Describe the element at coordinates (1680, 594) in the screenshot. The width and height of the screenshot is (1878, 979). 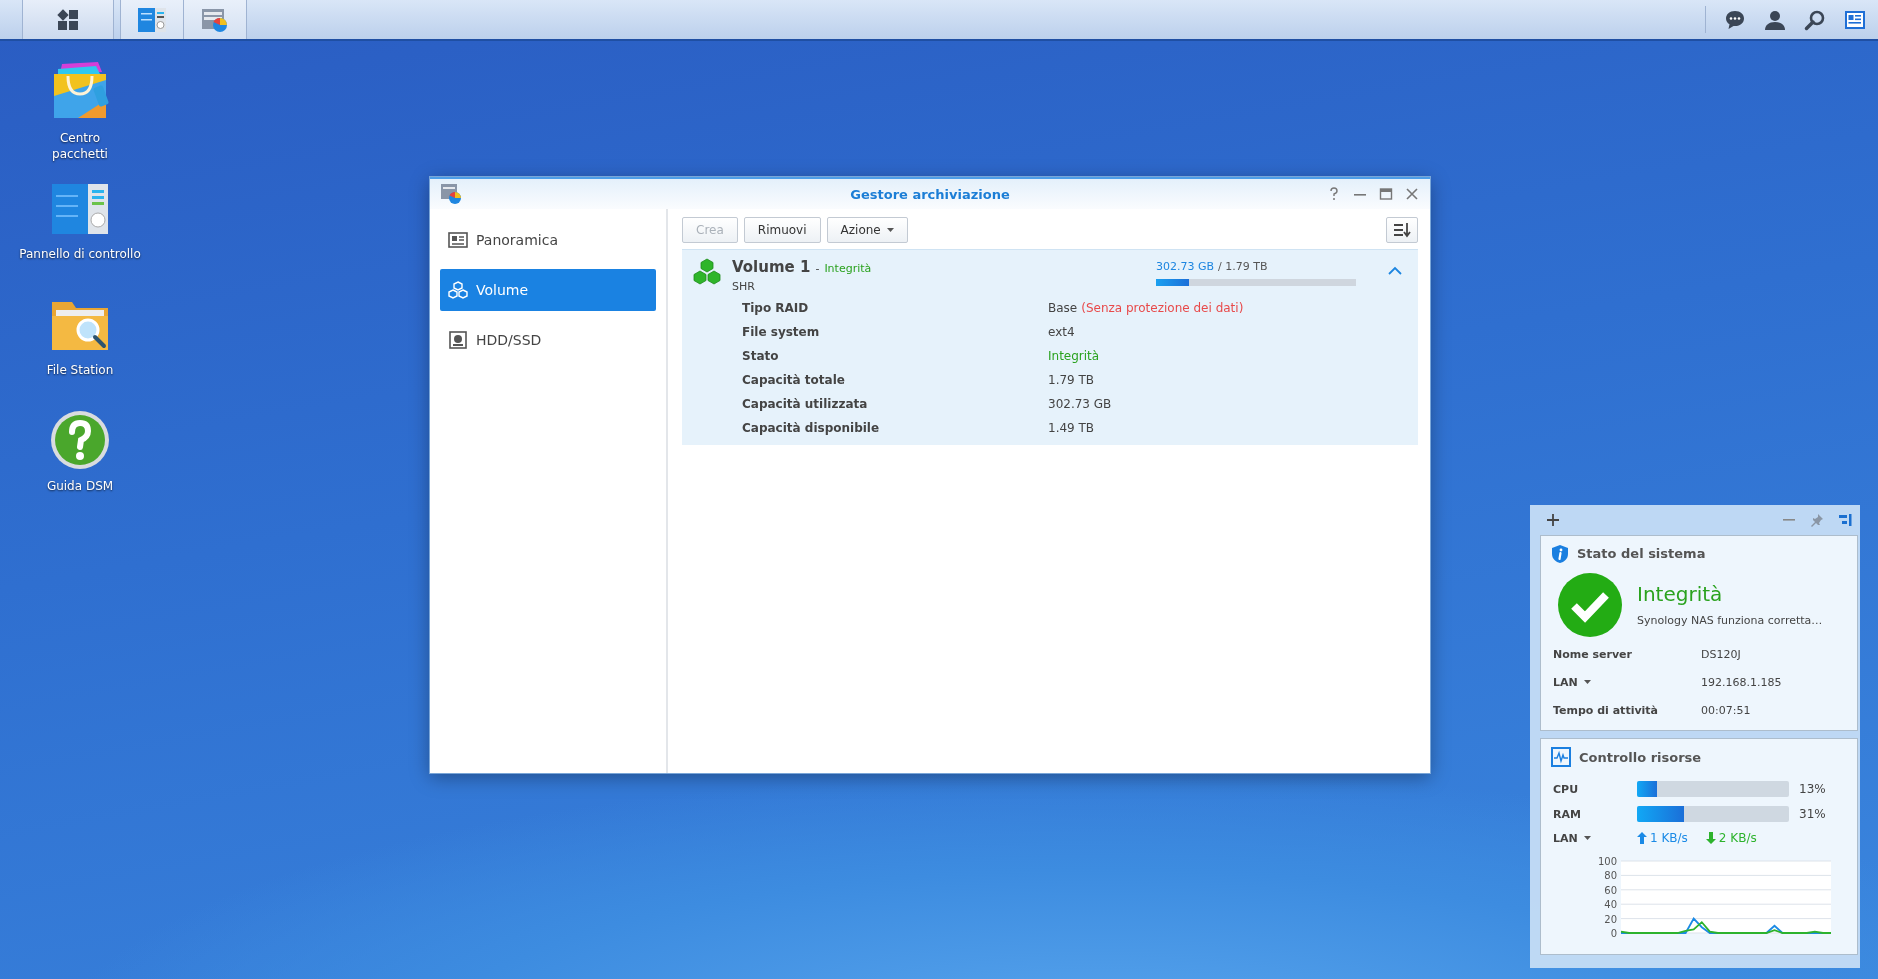
I see `health-status: Integrità` at that location.